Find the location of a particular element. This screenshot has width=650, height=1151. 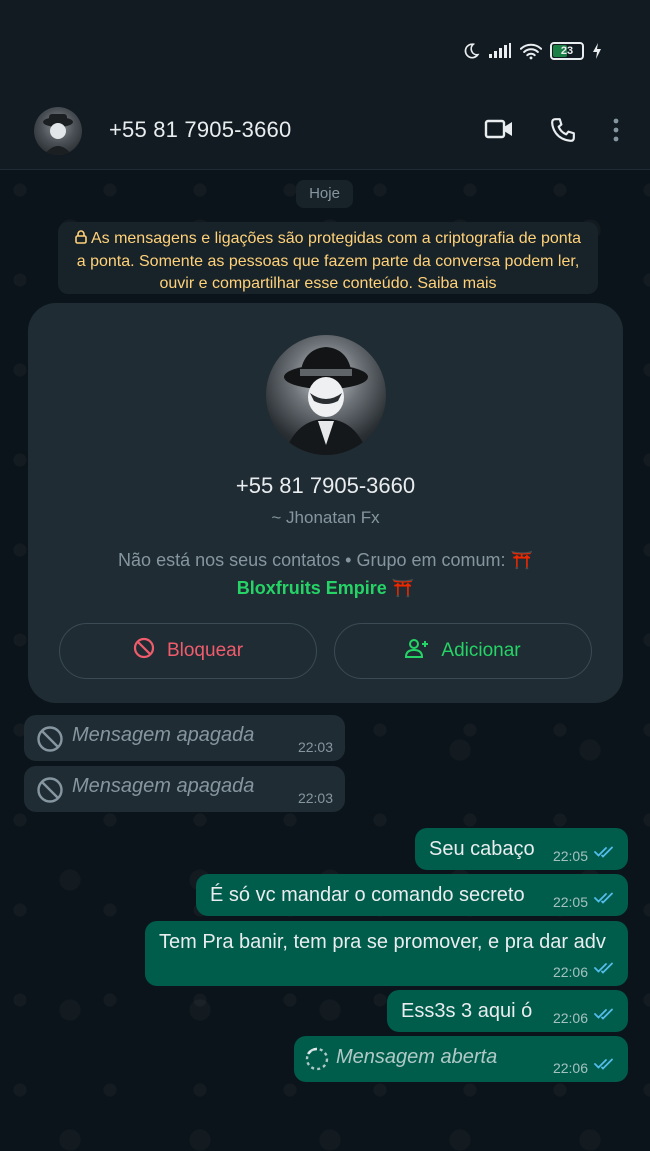

contact-card-avatar is located at coordinates (326, 395).